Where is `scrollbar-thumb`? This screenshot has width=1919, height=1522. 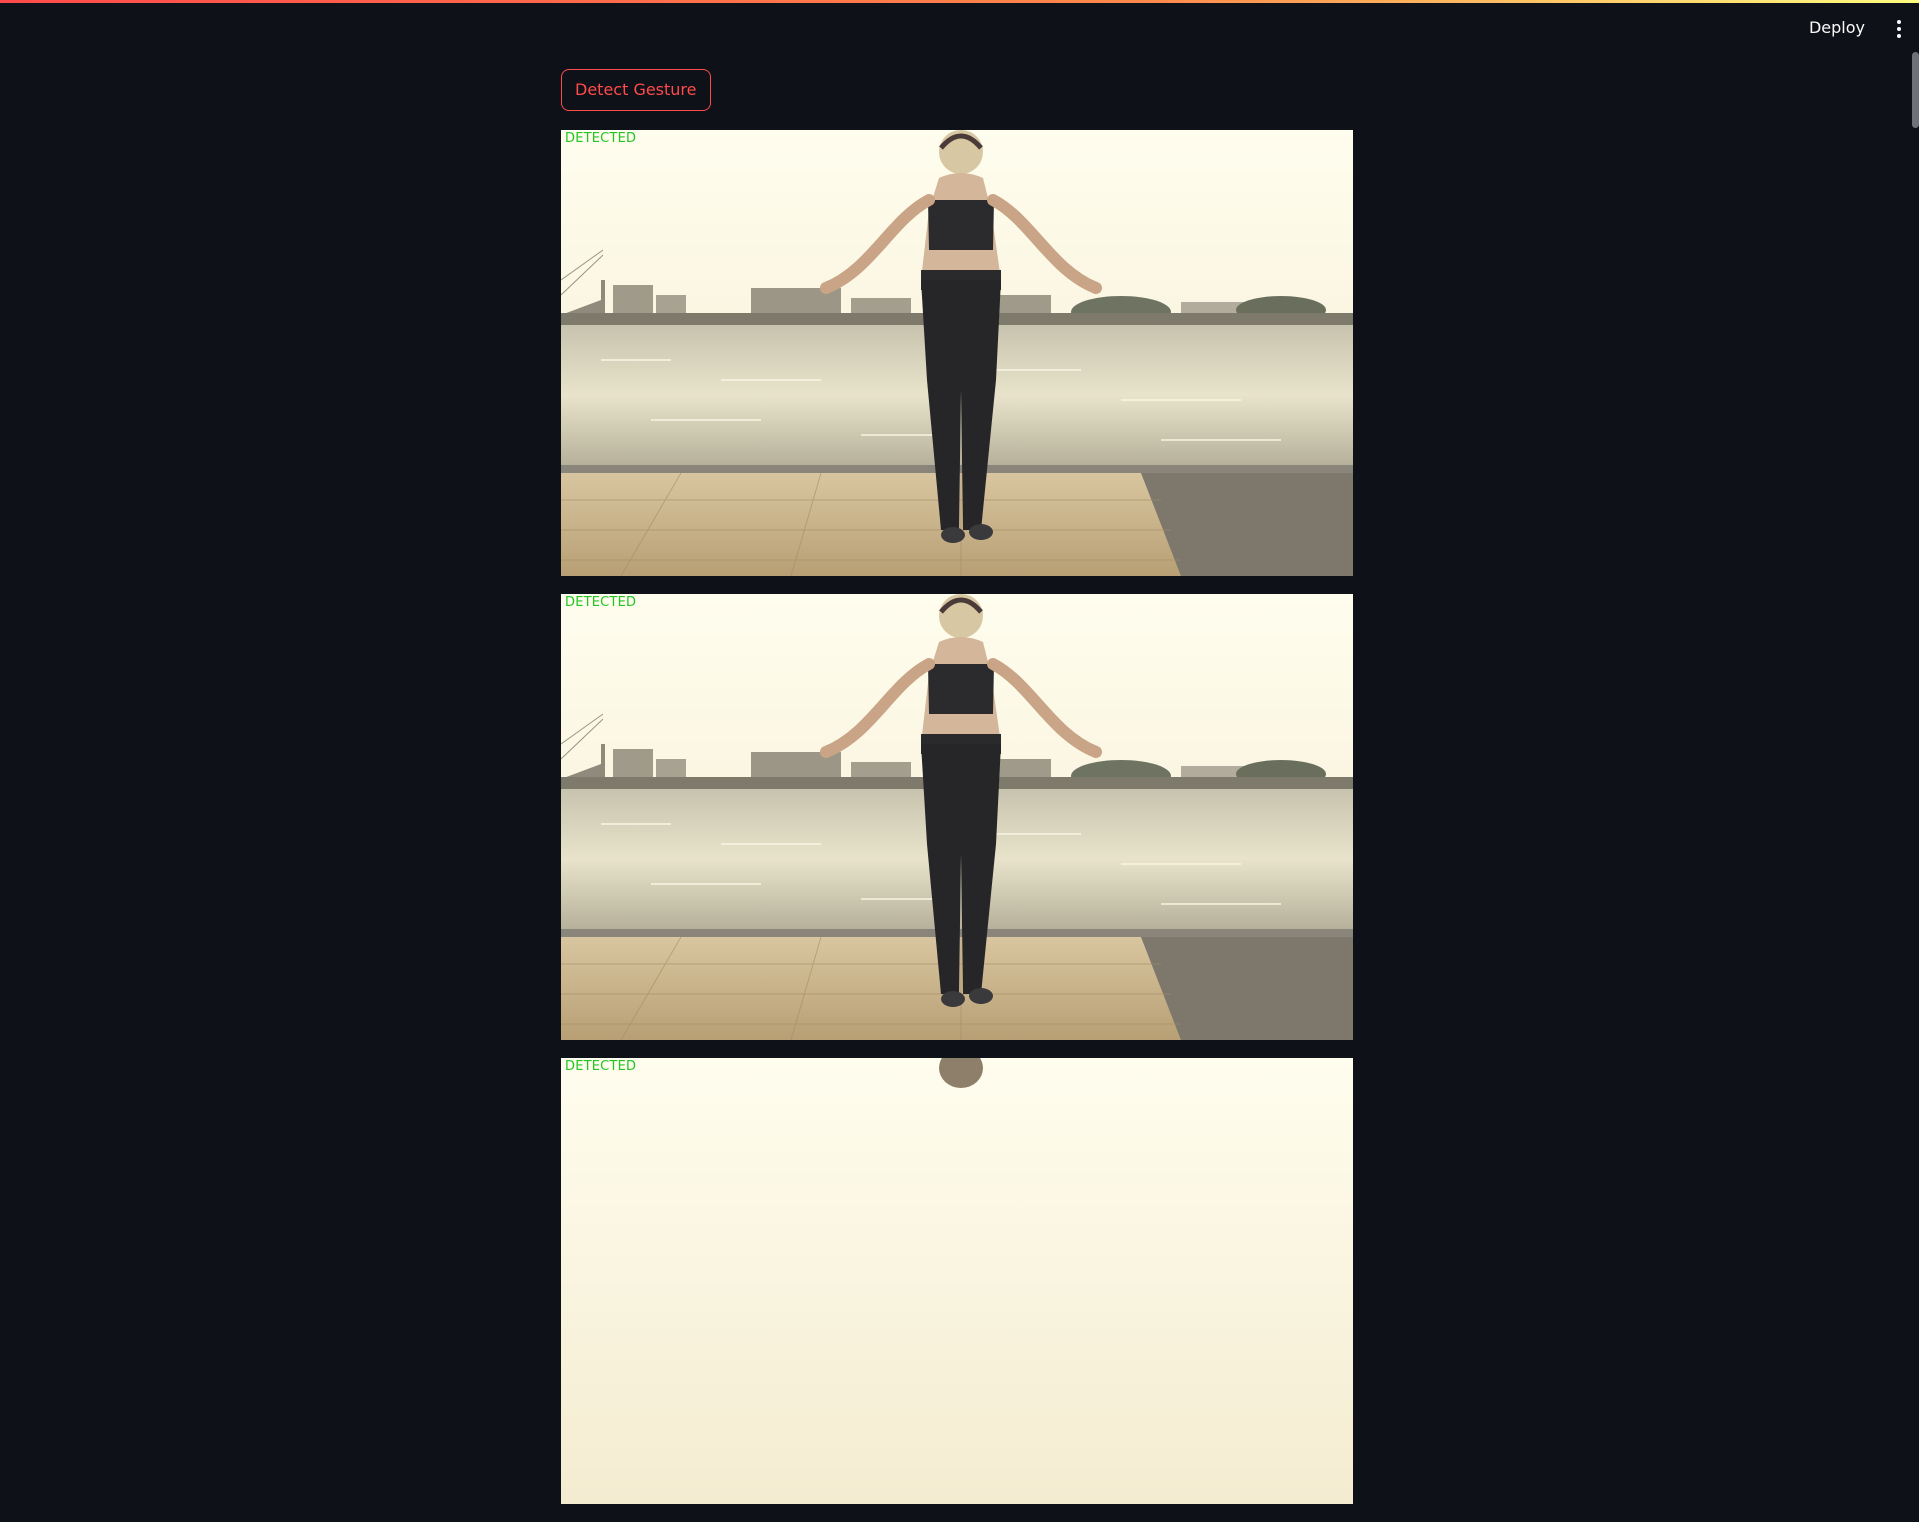
scrollbar-thumb is located at coordinates (1915, 90).